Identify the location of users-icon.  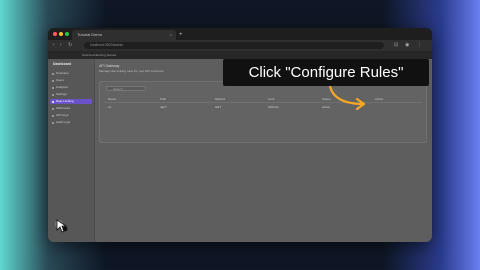
(53, 80).